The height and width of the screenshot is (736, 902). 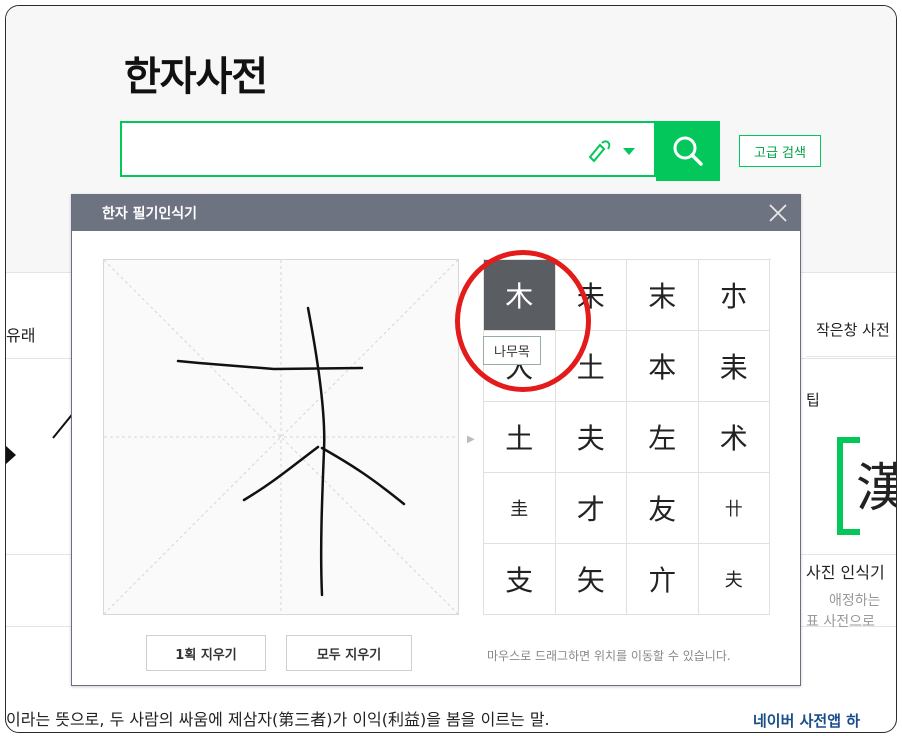 I want to click on candidate-tooltip: 나무목, so click(x=512, y=350).